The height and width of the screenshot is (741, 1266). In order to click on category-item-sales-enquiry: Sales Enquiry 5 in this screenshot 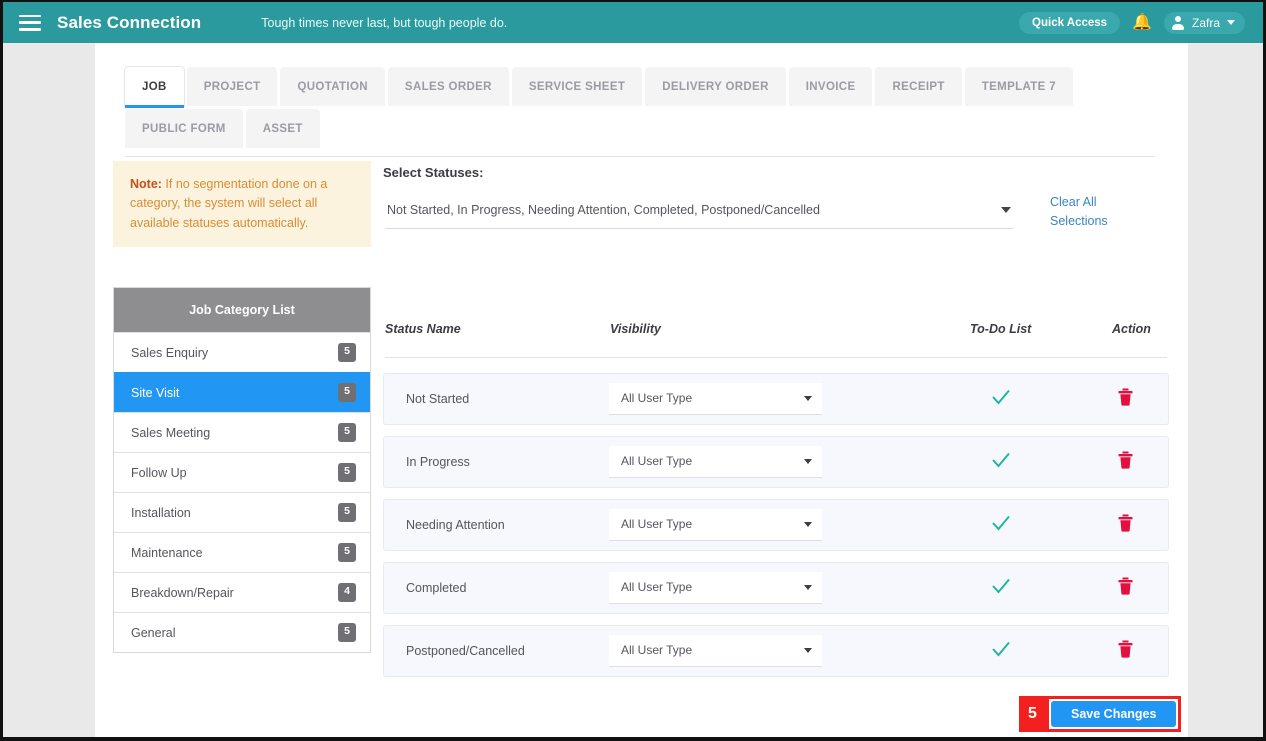, I will do `click(242, 352)`.